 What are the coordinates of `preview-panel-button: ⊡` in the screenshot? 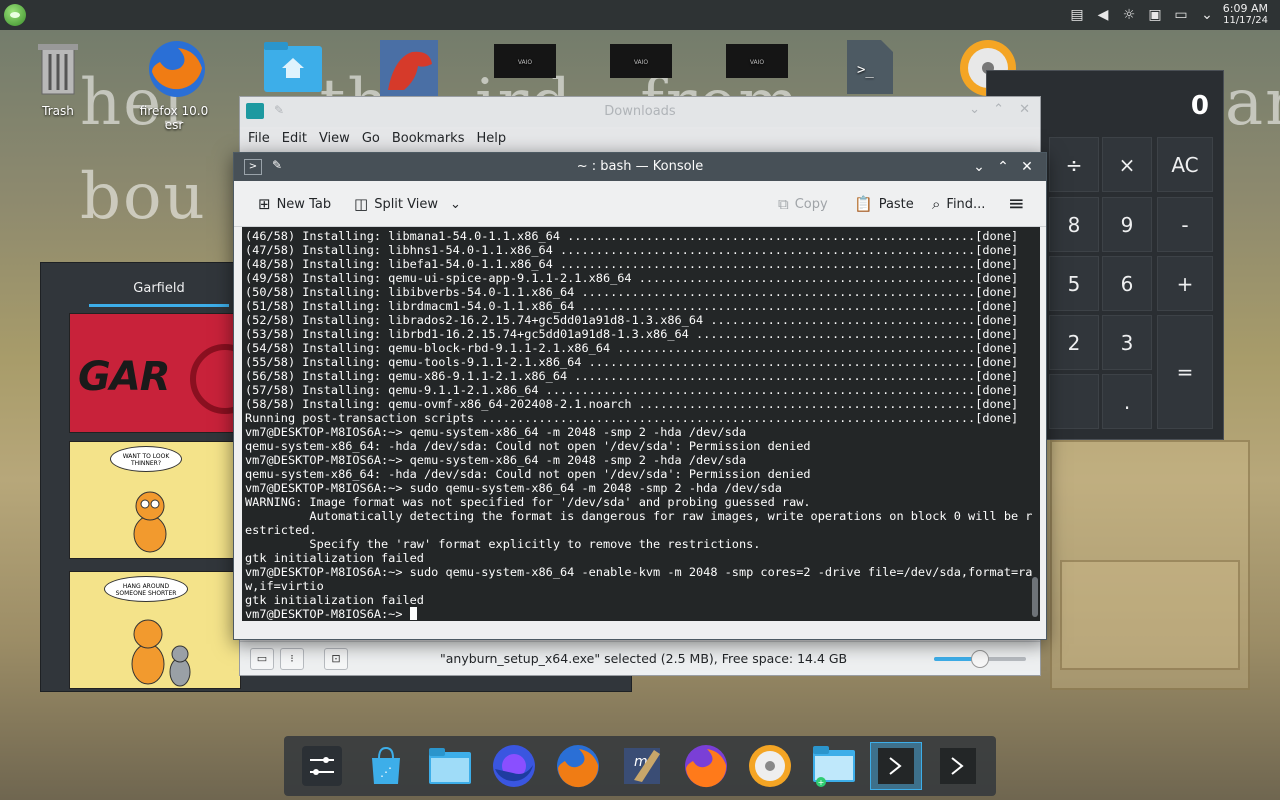 It's located at (336, 659).